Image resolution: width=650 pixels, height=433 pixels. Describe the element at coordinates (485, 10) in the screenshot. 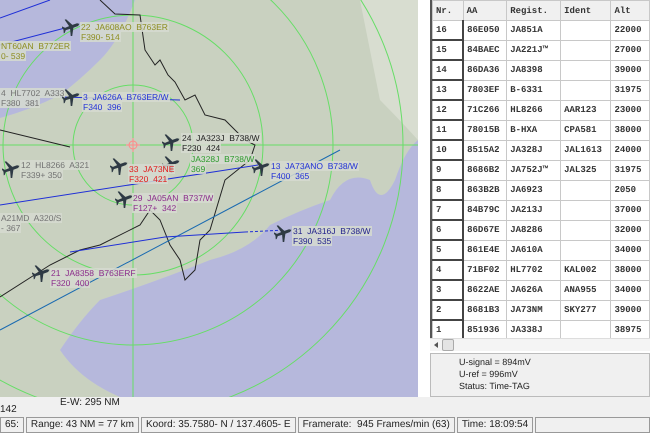

I see `column-header: AA` at that location.